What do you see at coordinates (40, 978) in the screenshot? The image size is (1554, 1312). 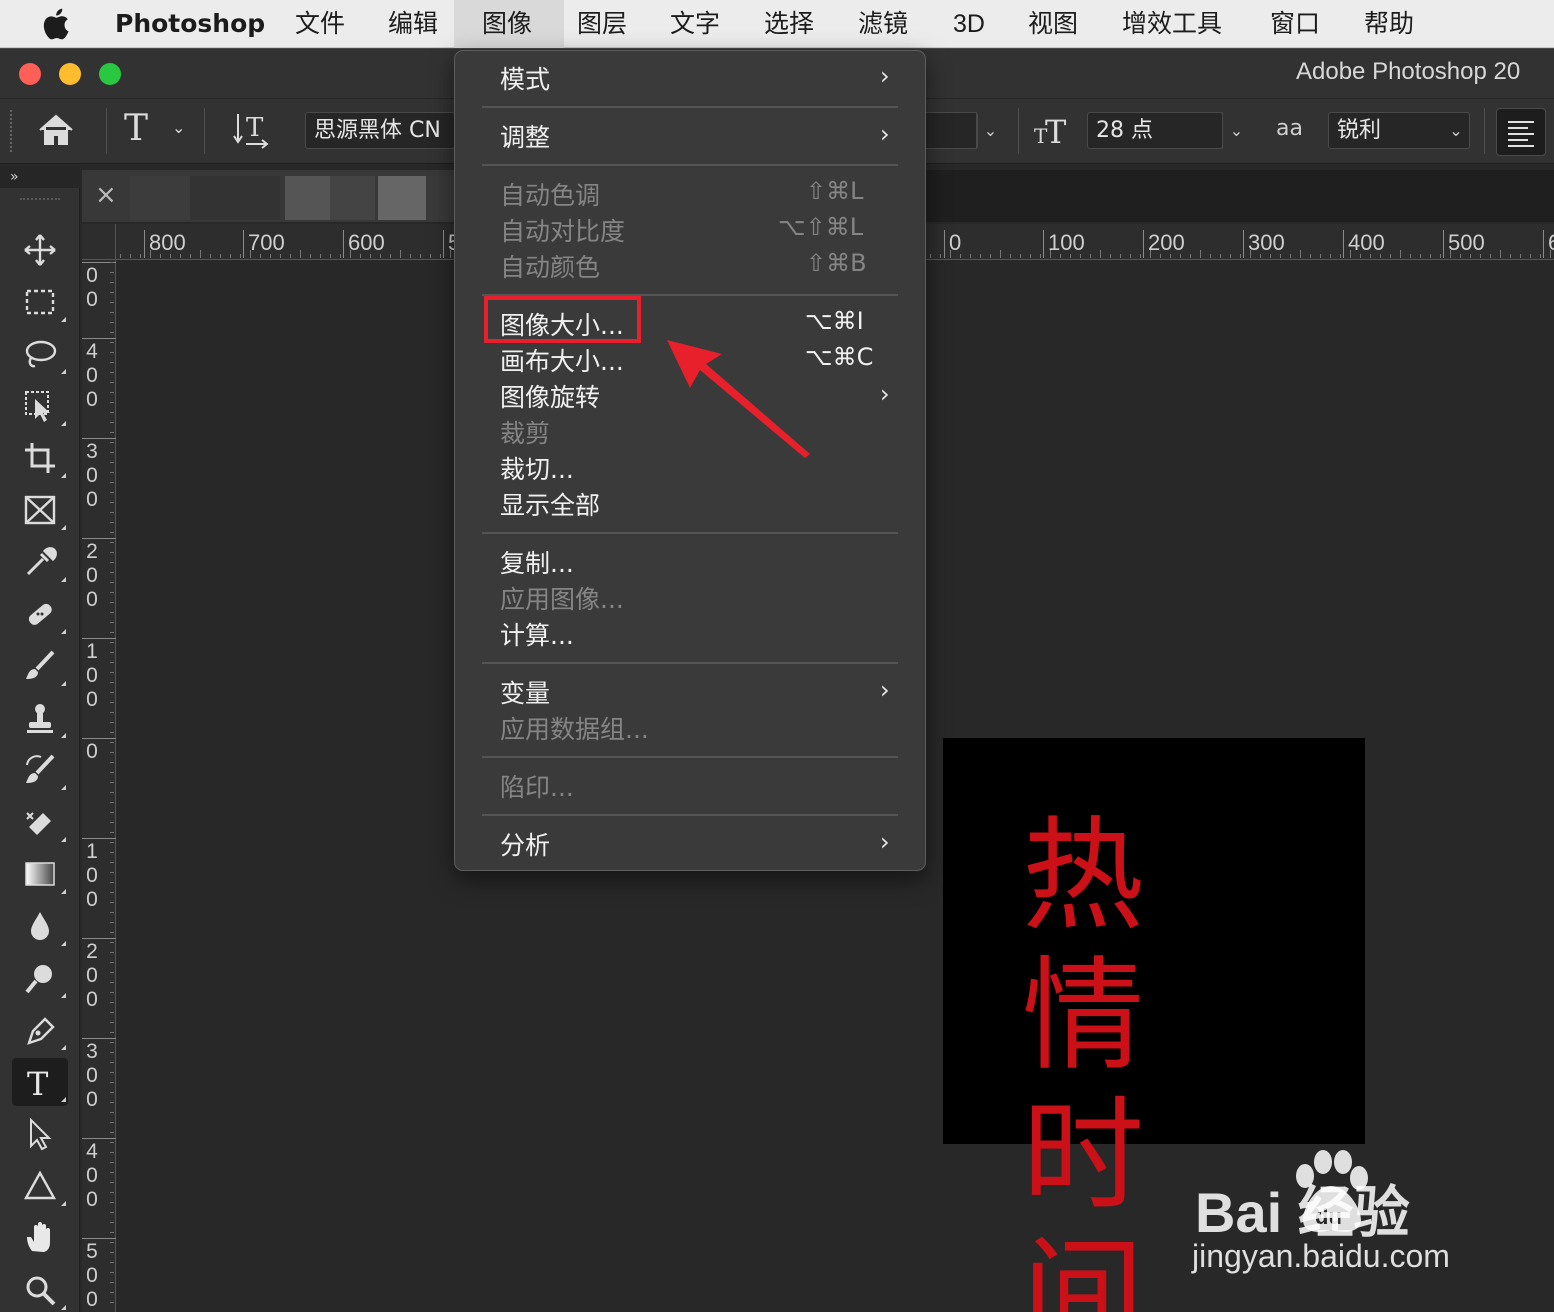 I see `dodge-tool` at bounding box center [40, 978].